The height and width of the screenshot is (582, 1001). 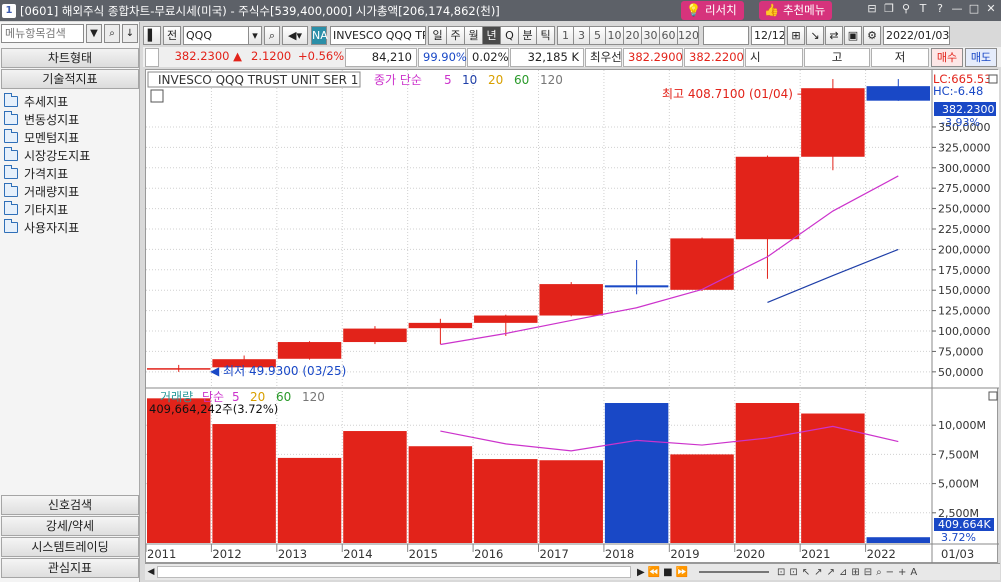 I want to click on period-button: 분, so click(x=527, y=35).